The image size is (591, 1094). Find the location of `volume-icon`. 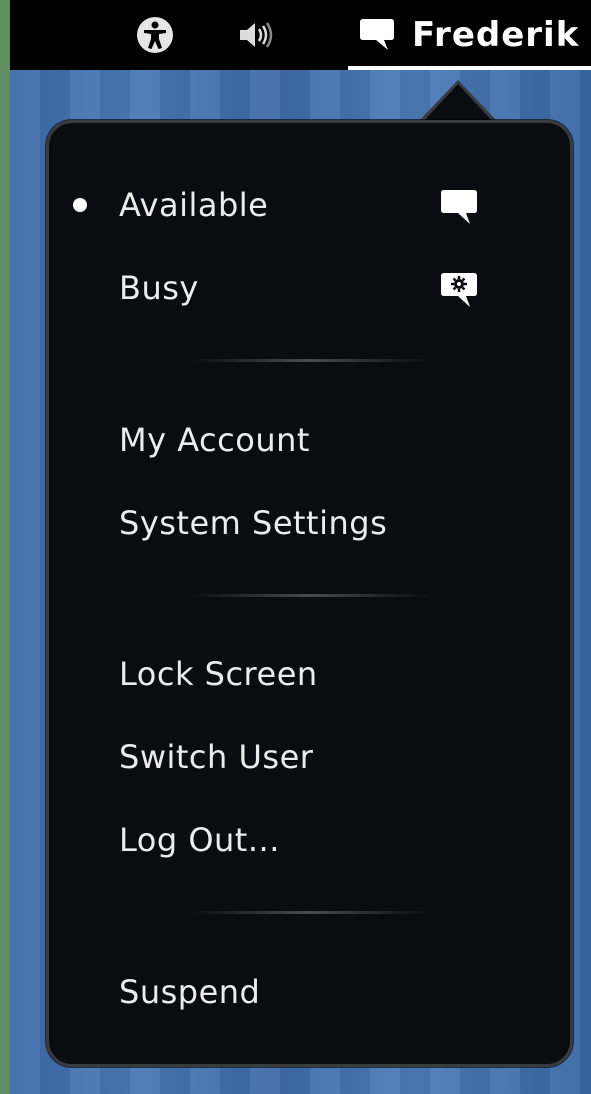

volume-icon is located at coordinates (256, 35).